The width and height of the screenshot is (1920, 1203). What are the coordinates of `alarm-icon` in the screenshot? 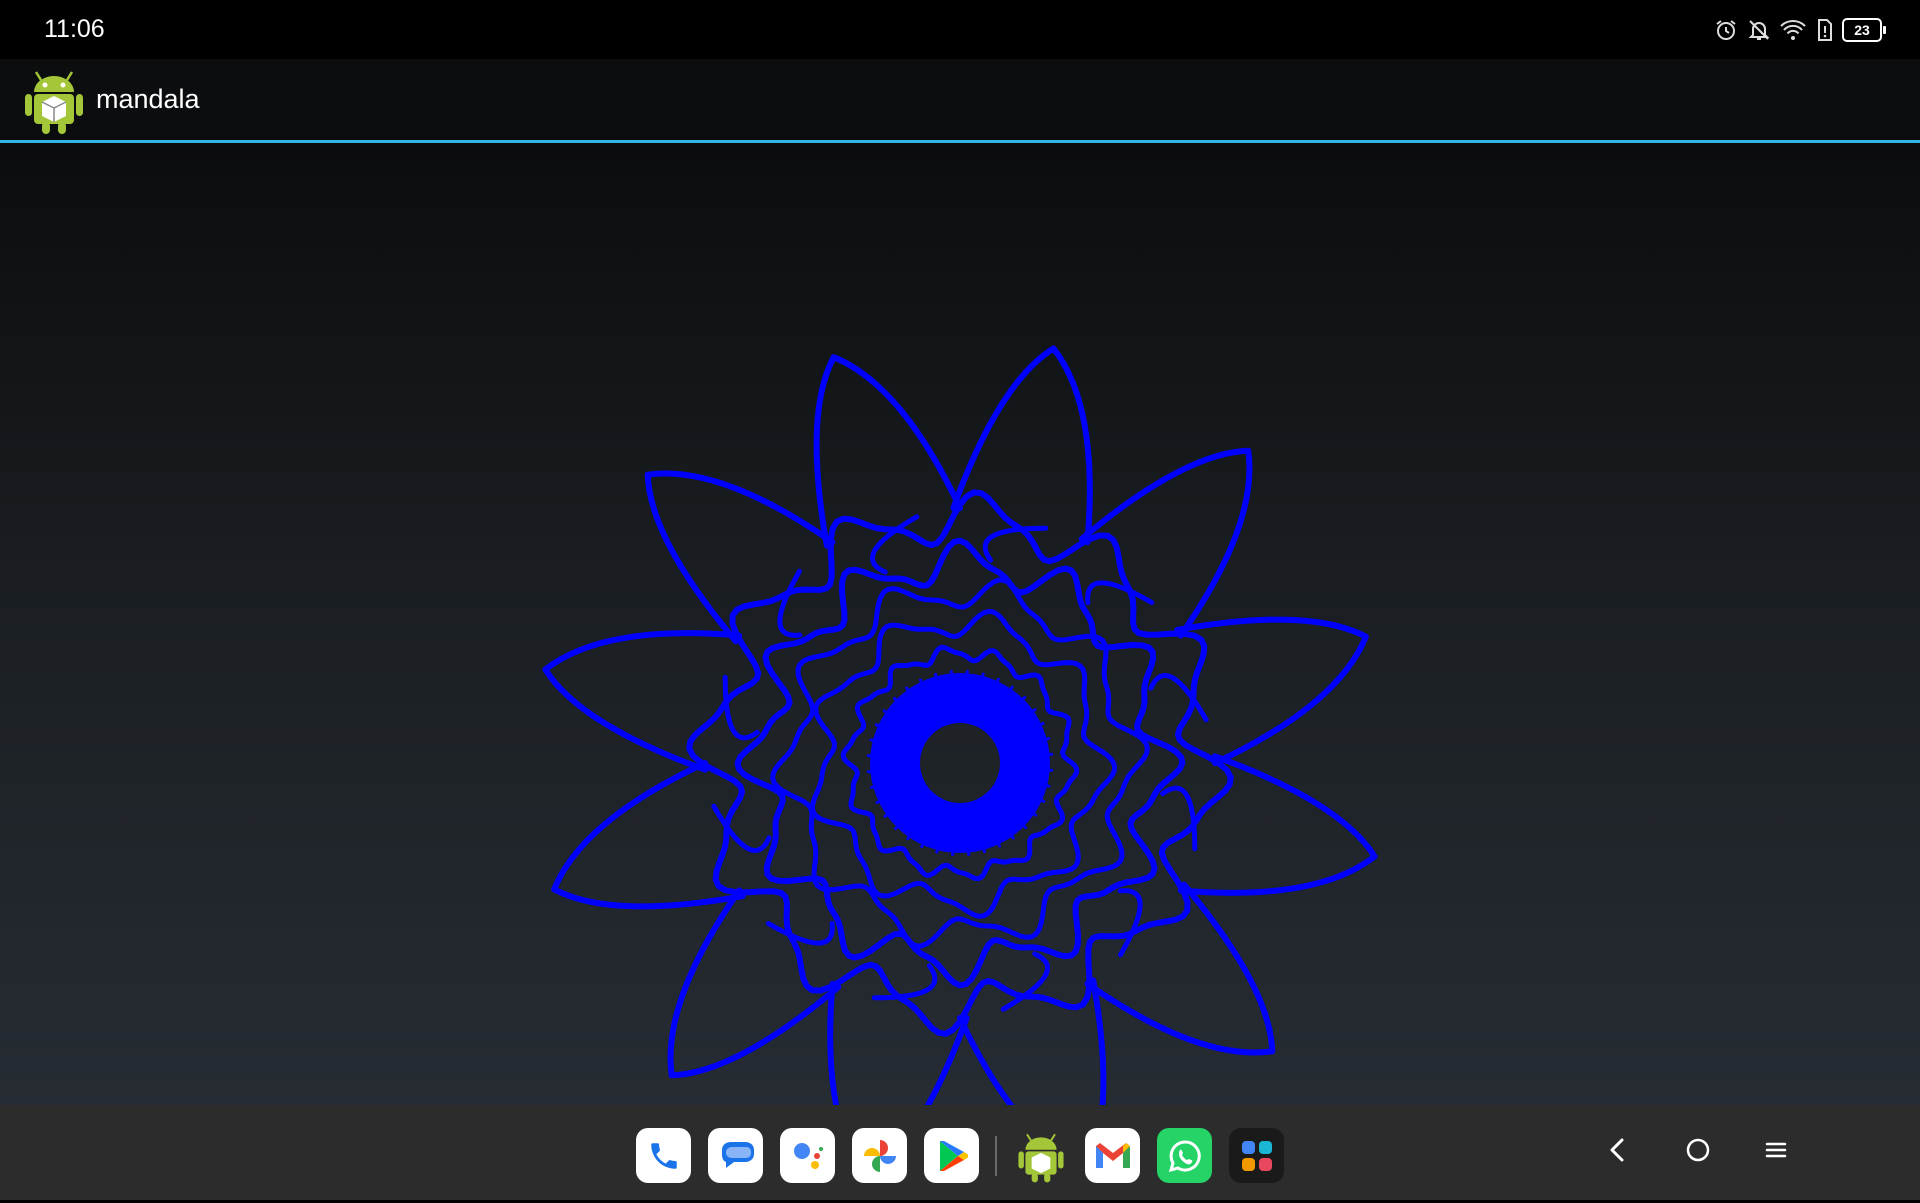 It's located at (1726, 30).